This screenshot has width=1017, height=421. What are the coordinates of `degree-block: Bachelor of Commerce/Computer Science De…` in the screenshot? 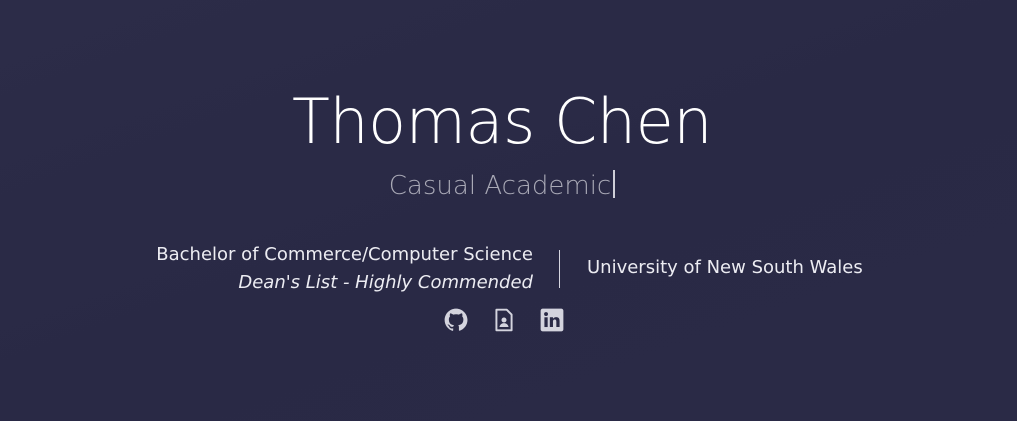 It's located at (316, 269).